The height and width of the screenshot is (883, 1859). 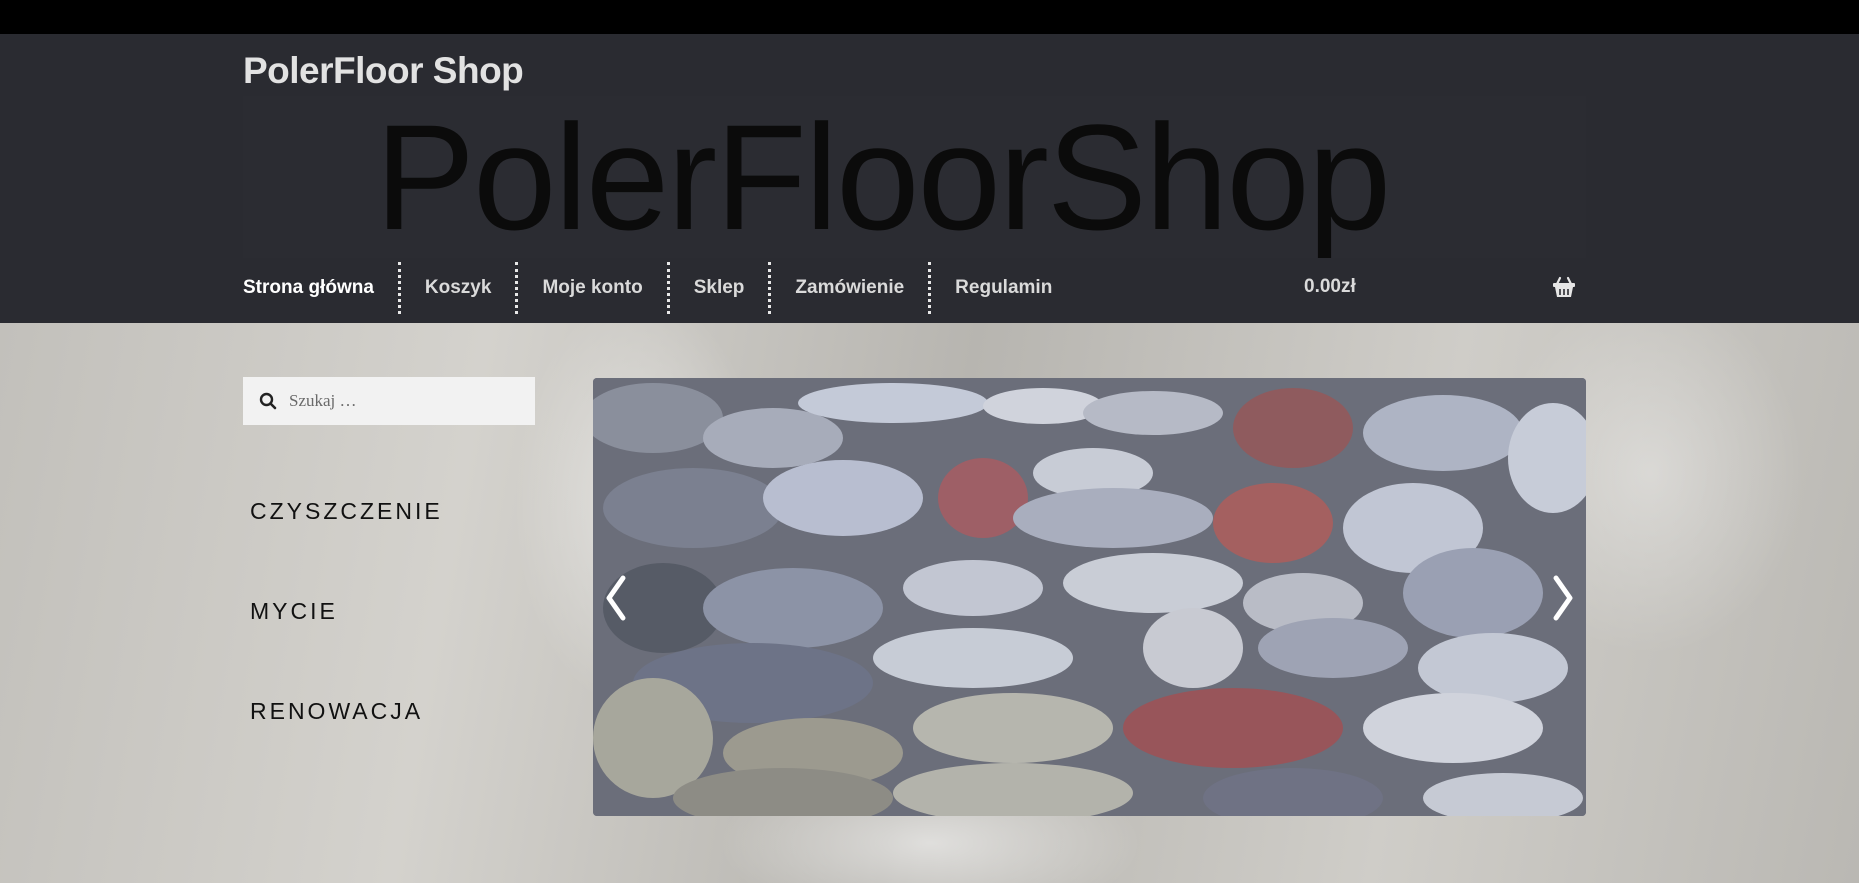 I want to click on nav-item-terms: Regulamin, so click(x=1003, y=288).